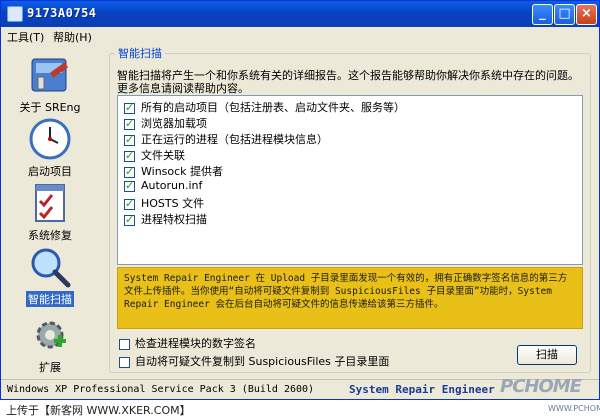  I want to click on option-copy-suspicious: 自动将可疑文件复制到 SuspiciousFiles 子目录里面, so click(254, 361).